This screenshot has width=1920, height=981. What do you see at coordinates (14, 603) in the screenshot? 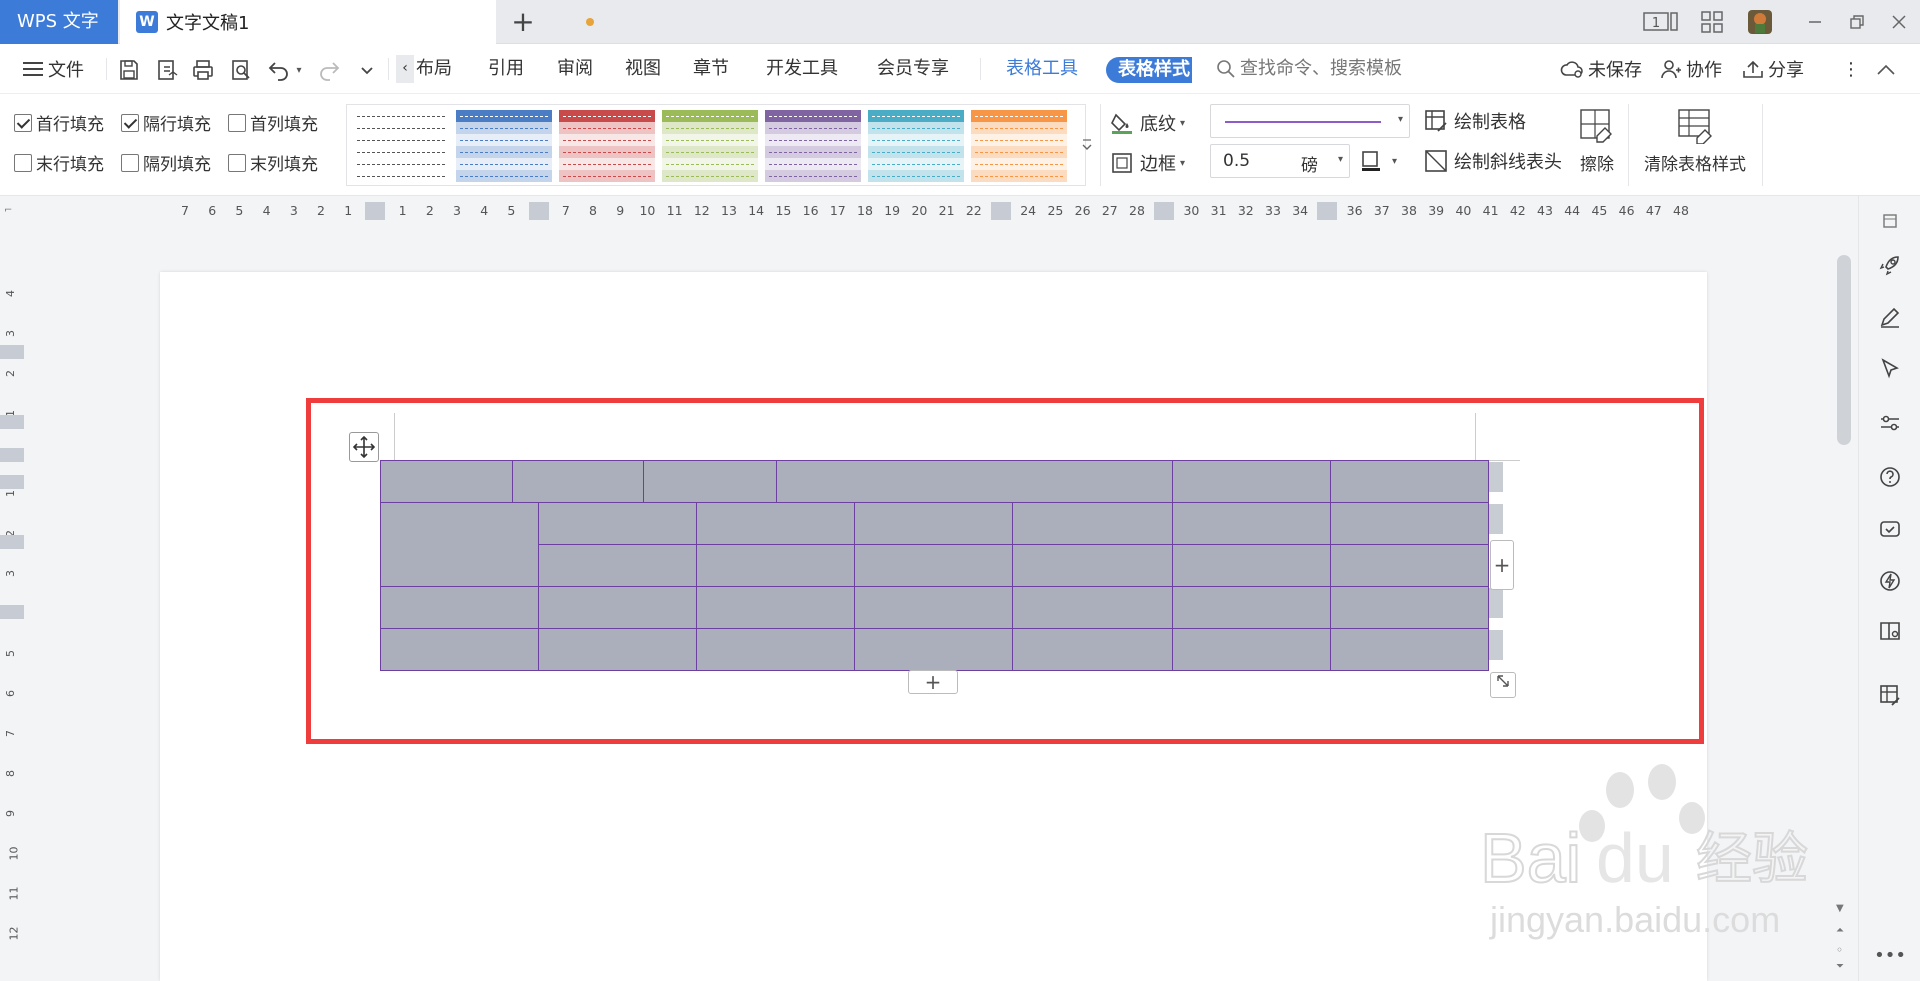
I see `vertical-ruler: 4321123456789101112` at bounding box center [14, 603].